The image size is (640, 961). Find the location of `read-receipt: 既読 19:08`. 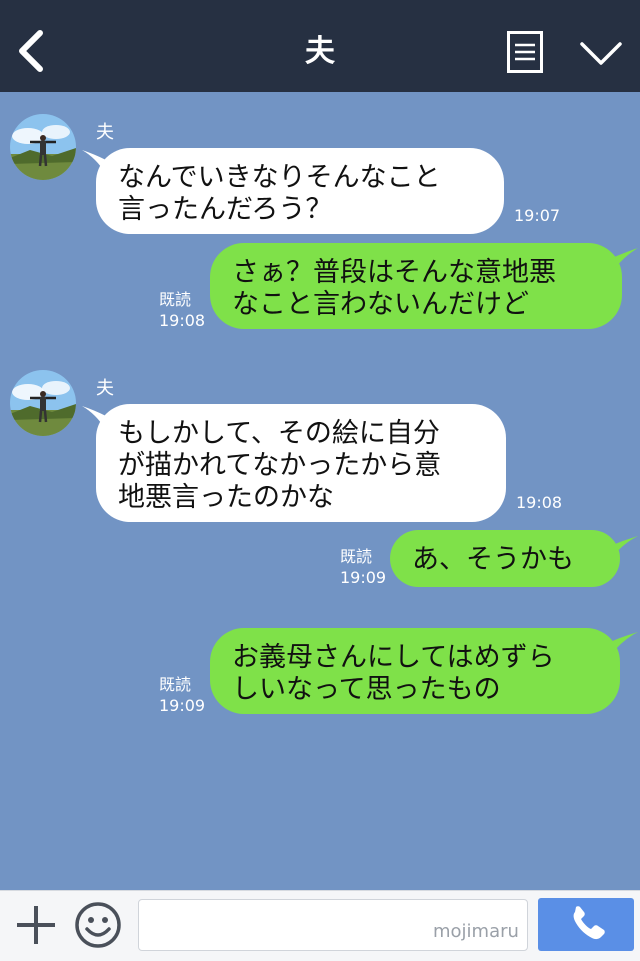

read-receipt: 既読 19:08 is located at coordinates (182, 310).